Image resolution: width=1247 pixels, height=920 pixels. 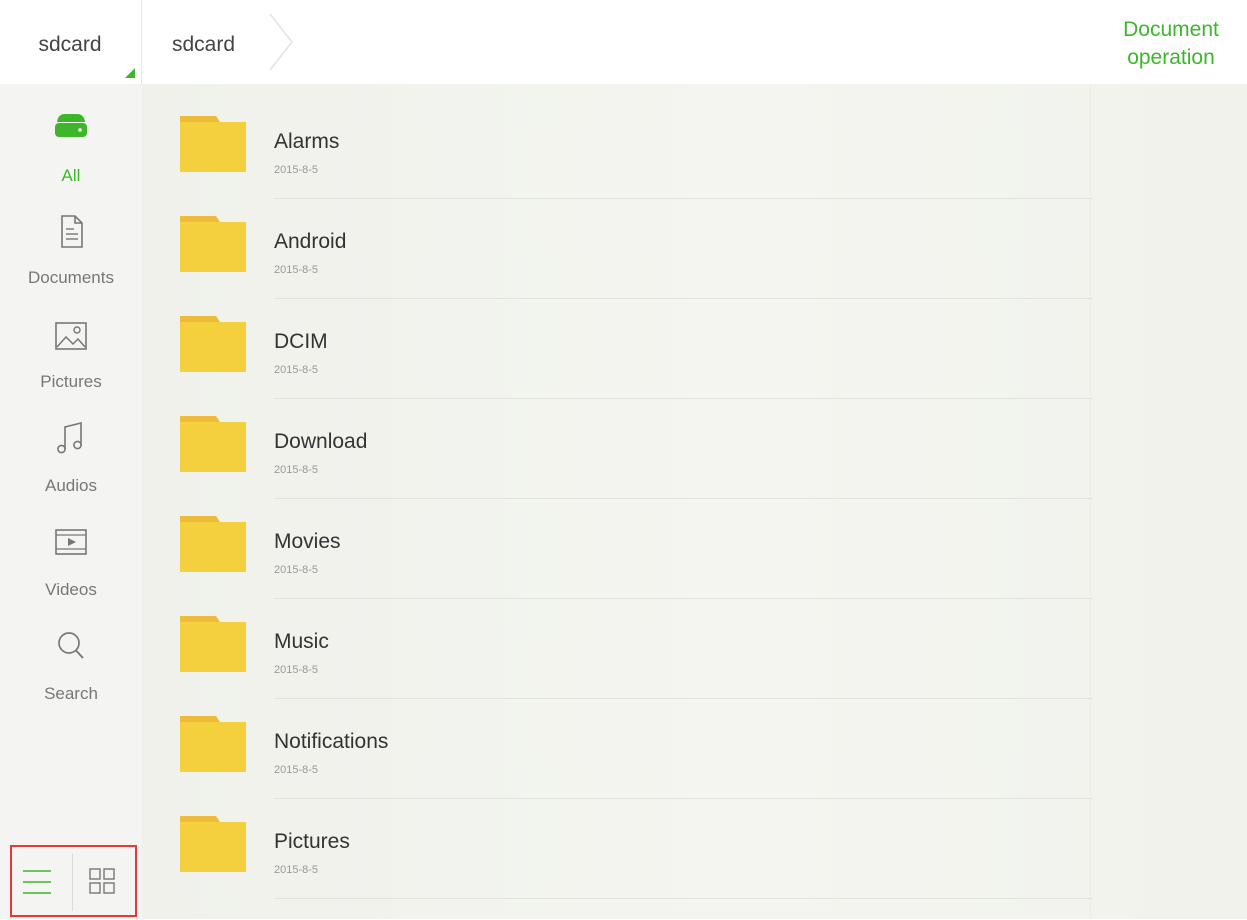 I want to click on document-operation-line2: operation, so click(x=1171, y=57).